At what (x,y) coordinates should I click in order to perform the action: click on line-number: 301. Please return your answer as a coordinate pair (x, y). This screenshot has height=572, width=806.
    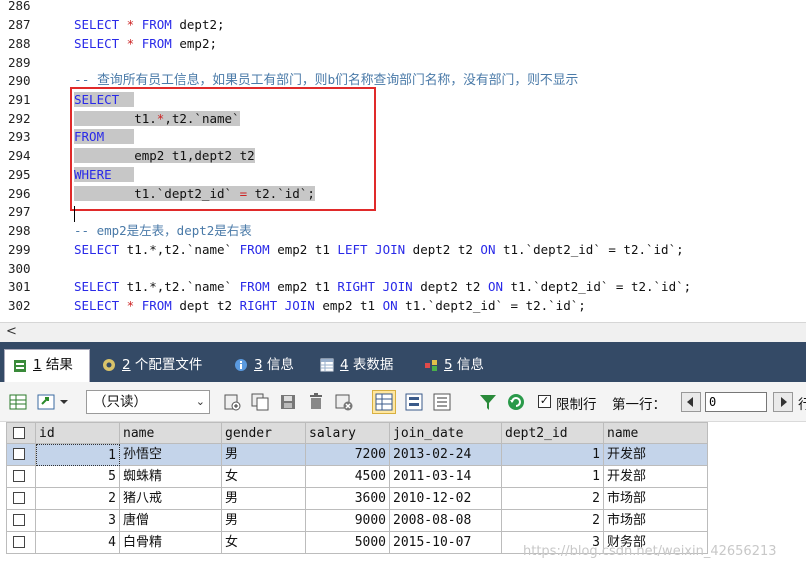
    Looking at the image, I should click on (19, 286).